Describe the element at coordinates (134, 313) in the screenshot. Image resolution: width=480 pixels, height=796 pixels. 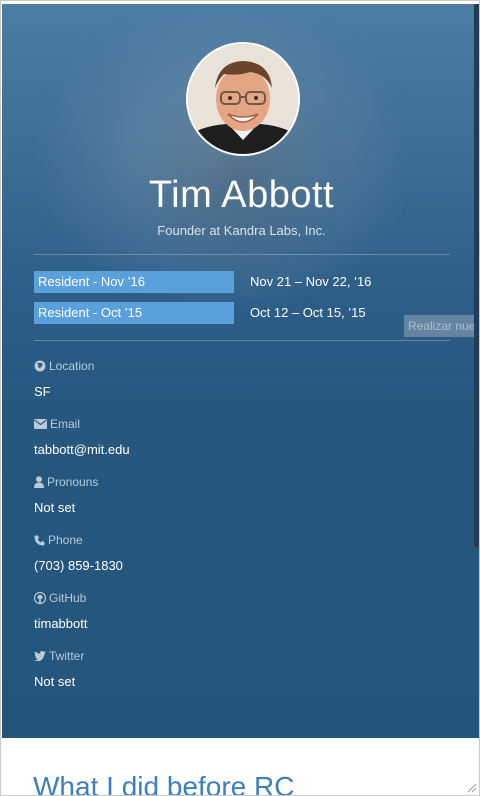
I see `residency-badge: Resident - Oct ’15` at that location.